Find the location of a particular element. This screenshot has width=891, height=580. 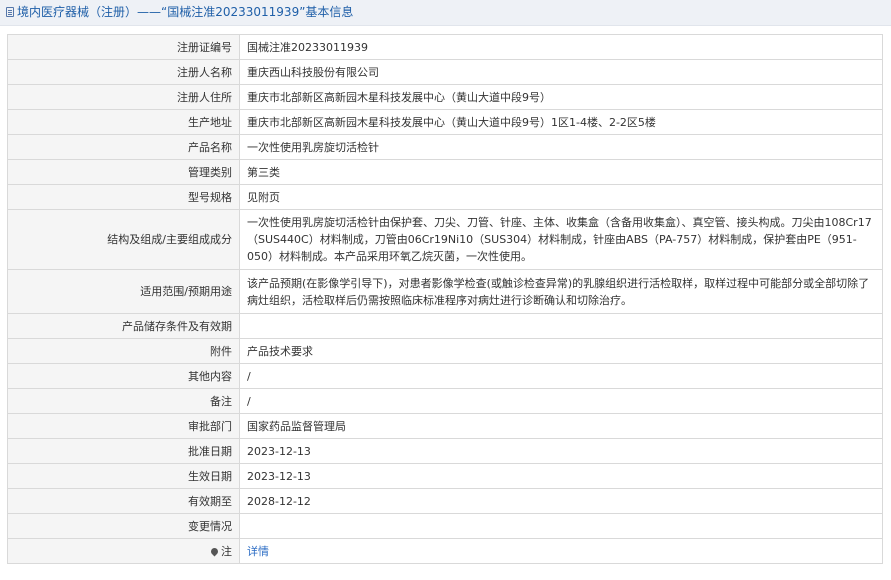

row-label: 批准日期 is located at coordinates (123, 451).